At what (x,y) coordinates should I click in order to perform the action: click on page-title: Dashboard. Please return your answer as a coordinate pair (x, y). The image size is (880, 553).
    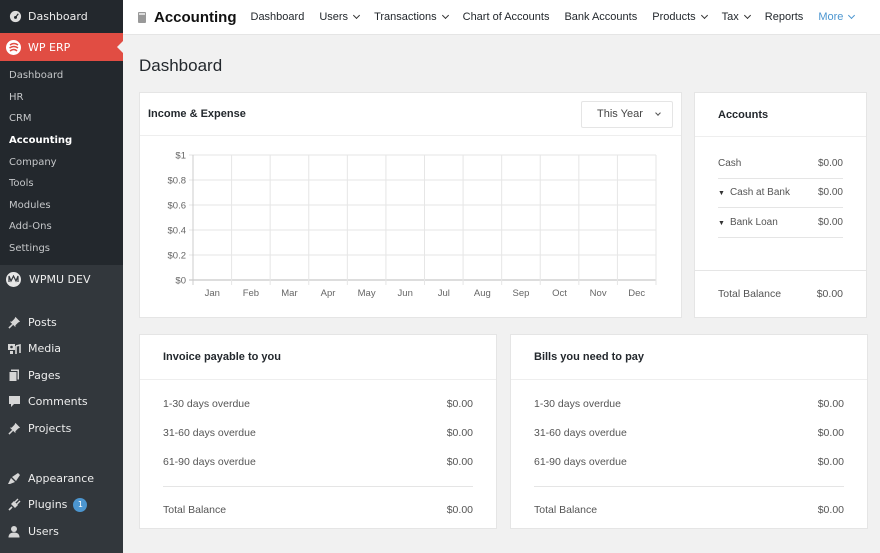
    Looking at the image, I should click on (181, 65).